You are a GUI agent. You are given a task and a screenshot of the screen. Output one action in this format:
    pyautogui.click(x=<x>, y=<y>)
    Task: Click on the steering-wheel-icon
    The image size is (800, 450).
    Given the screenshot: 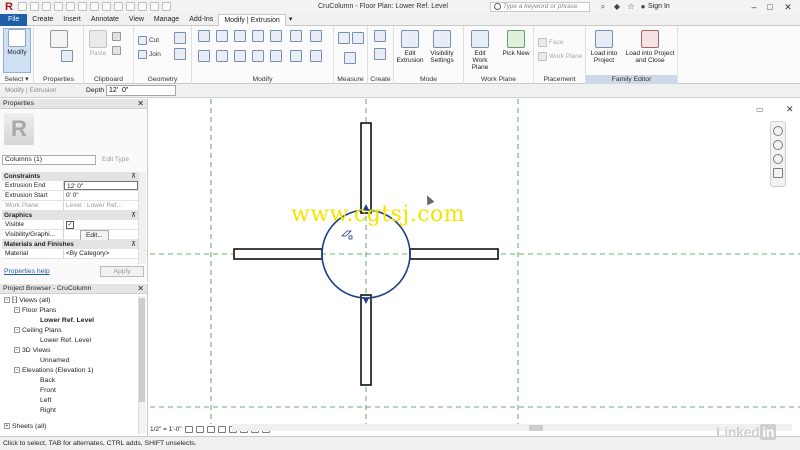 What is the action you would take?
    pyautogui.click(x=778, y=145)
    